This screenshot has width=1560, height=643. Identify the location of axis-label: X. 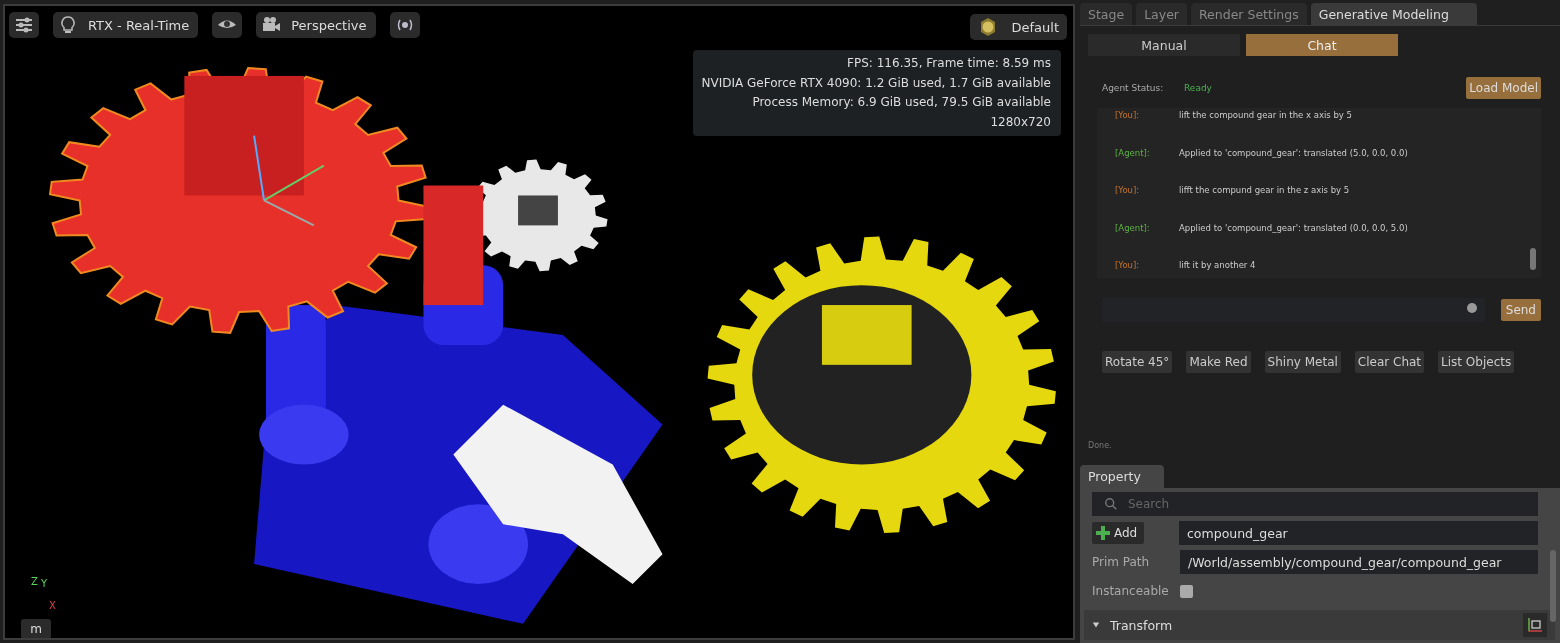
(52, 605).